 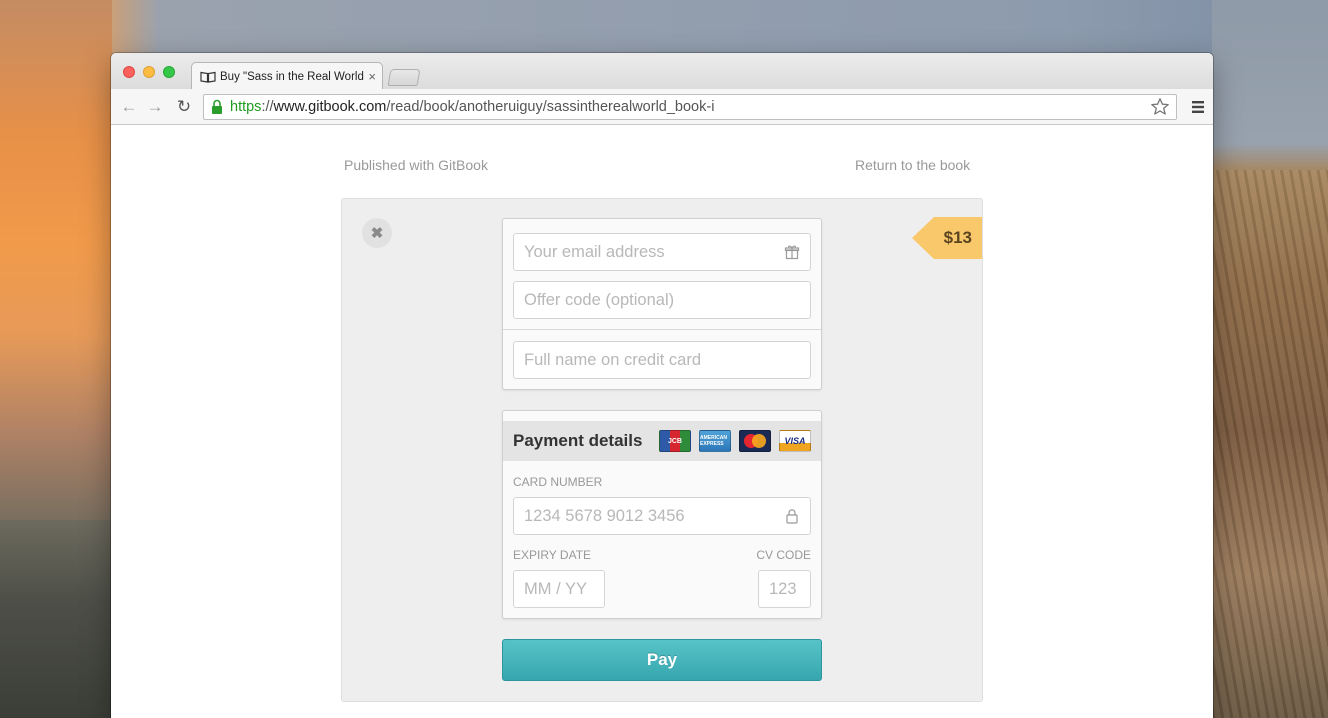 I want to click on mastercard-circles, so click(x=755, y=441).